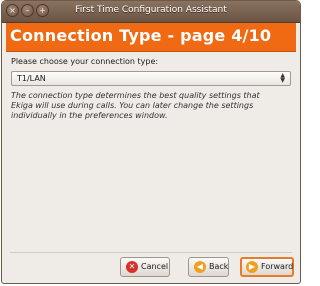 The height and width of the screenshot is (286, 320). Describe the element at coordinates (252, 267) in the screenshot. I see `forward-arrow-icon: ▶` at that location.